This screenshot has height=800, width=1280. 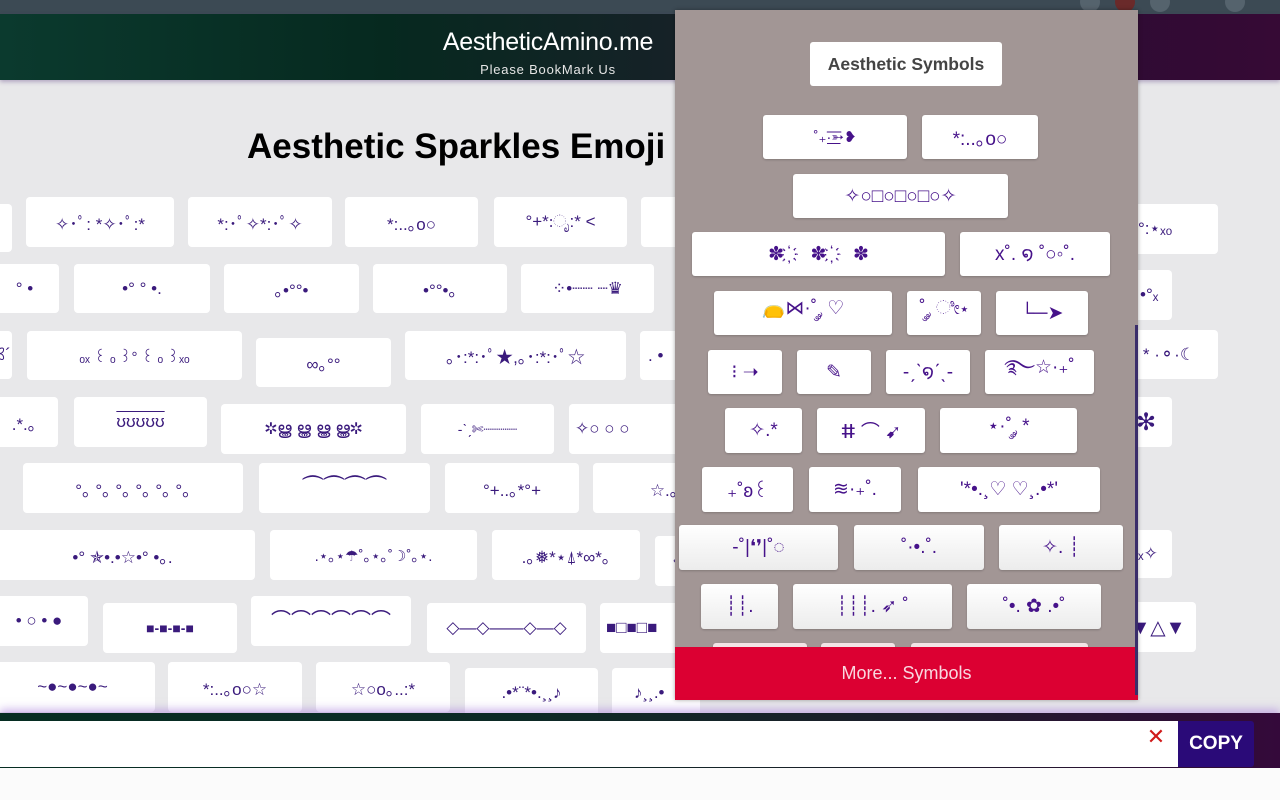 I want to click on page-bottom, so click(x=640, y=784).